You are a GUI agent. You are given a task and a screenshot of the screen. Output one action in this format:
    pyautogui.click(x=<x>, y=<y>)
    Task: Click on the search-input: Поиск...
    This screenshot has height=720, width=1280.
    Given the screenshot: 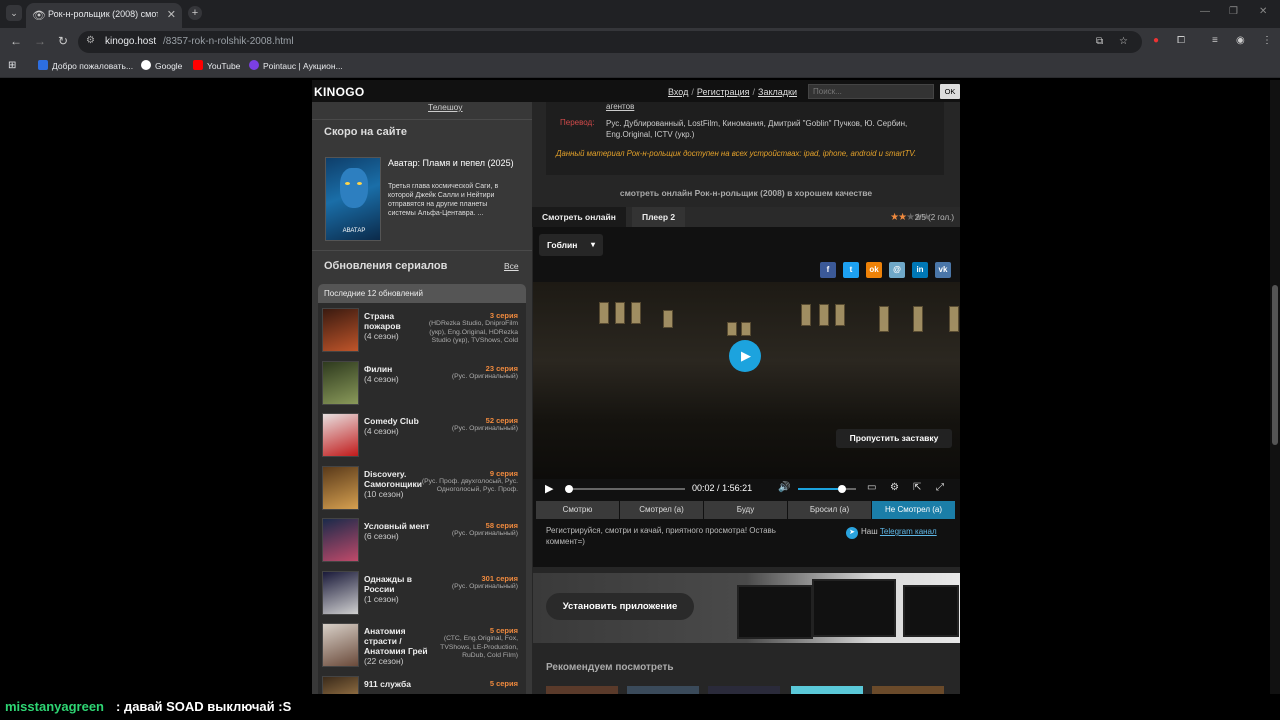 What is the action you would take?
    pyautogui.click(x=871, y=91)
    